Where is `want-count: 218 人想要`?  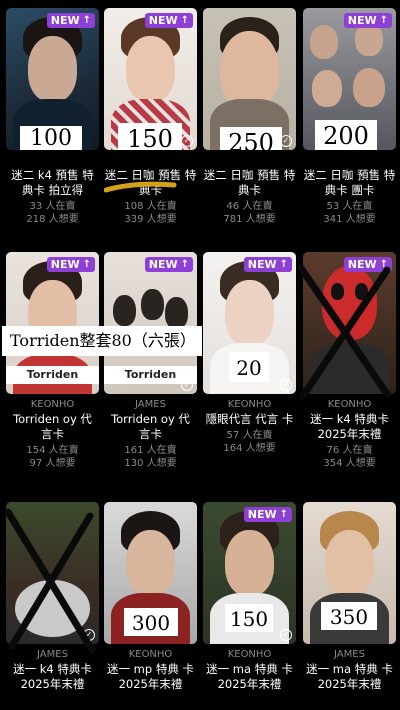 want-count: 218 人想要 is located at coordinates (52, 219).